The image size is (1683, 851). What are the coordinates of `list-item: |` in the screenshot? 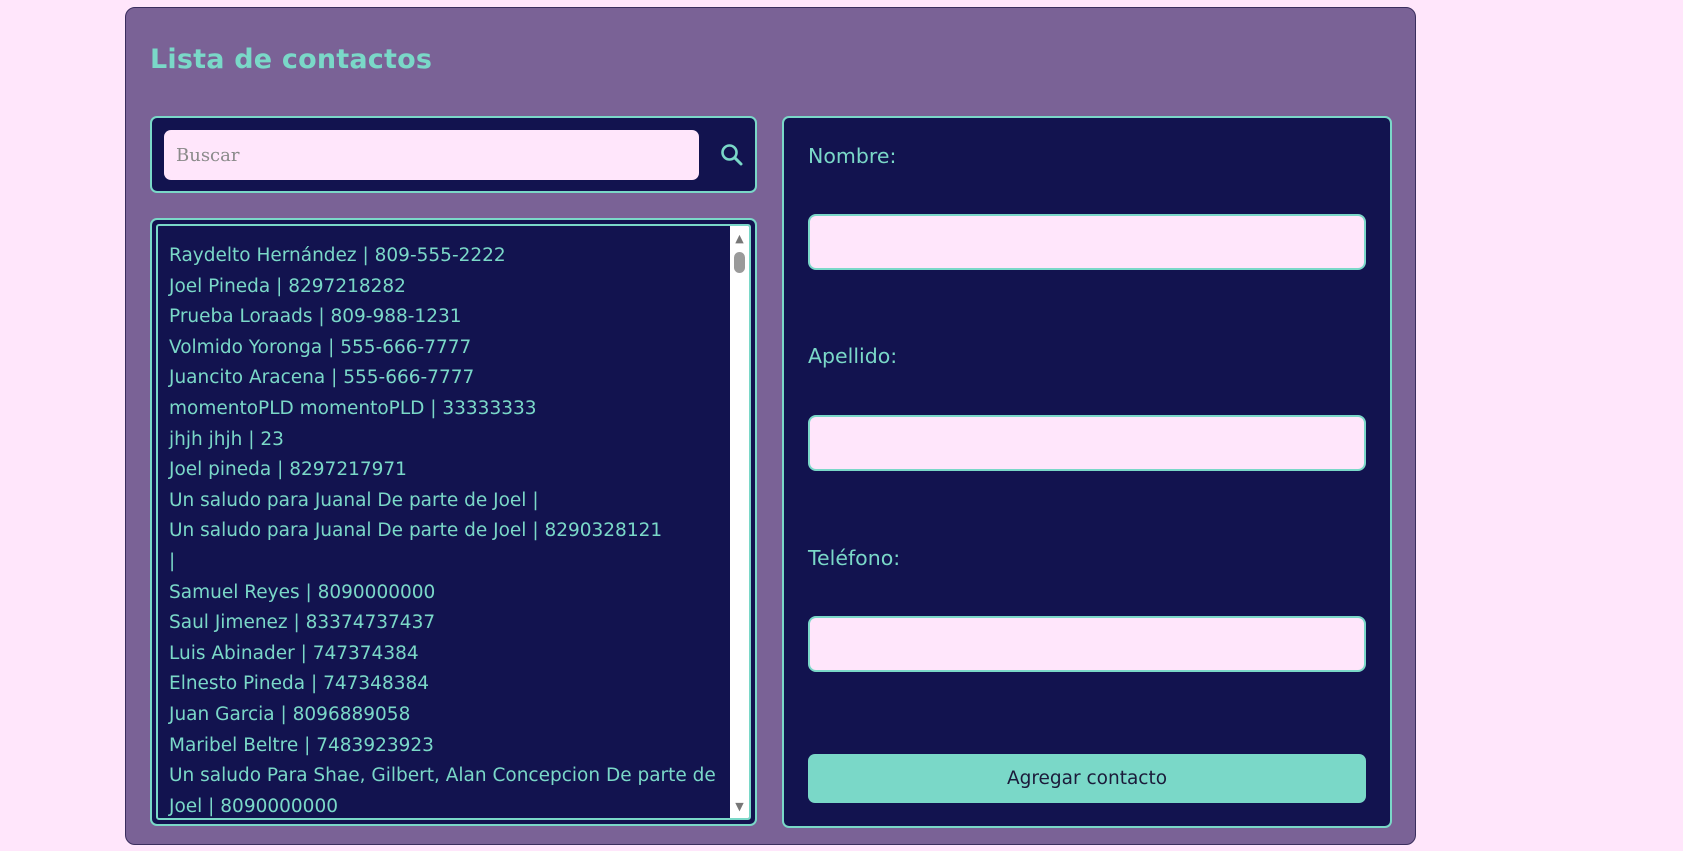 It's located at (449, 562).